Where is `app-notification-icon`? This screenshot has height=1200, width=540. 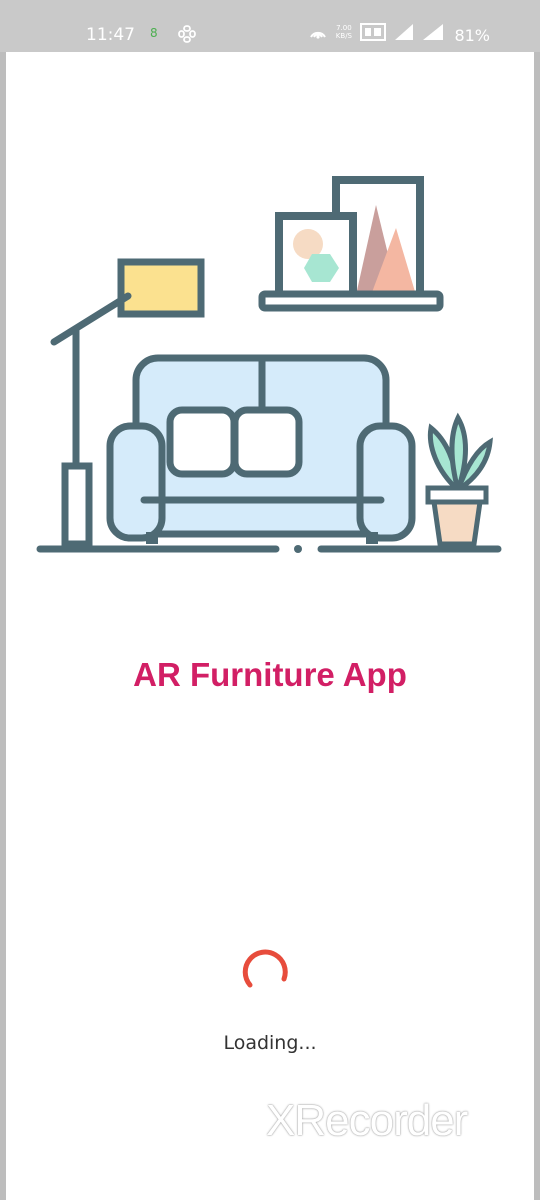
app-notification-icon is located at coordinates (187, 34).